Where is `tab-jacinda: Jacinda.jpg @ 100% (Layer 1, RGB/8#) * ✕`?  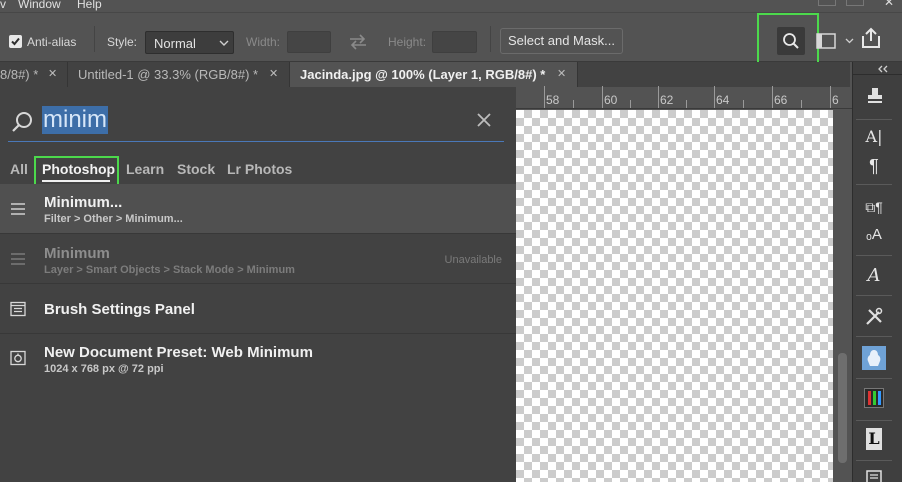
tab-jacinda: Jacinda.jpg @ 100% (Layer 1, RGB/8#) * ✕ is located at coordinates (434, 74).